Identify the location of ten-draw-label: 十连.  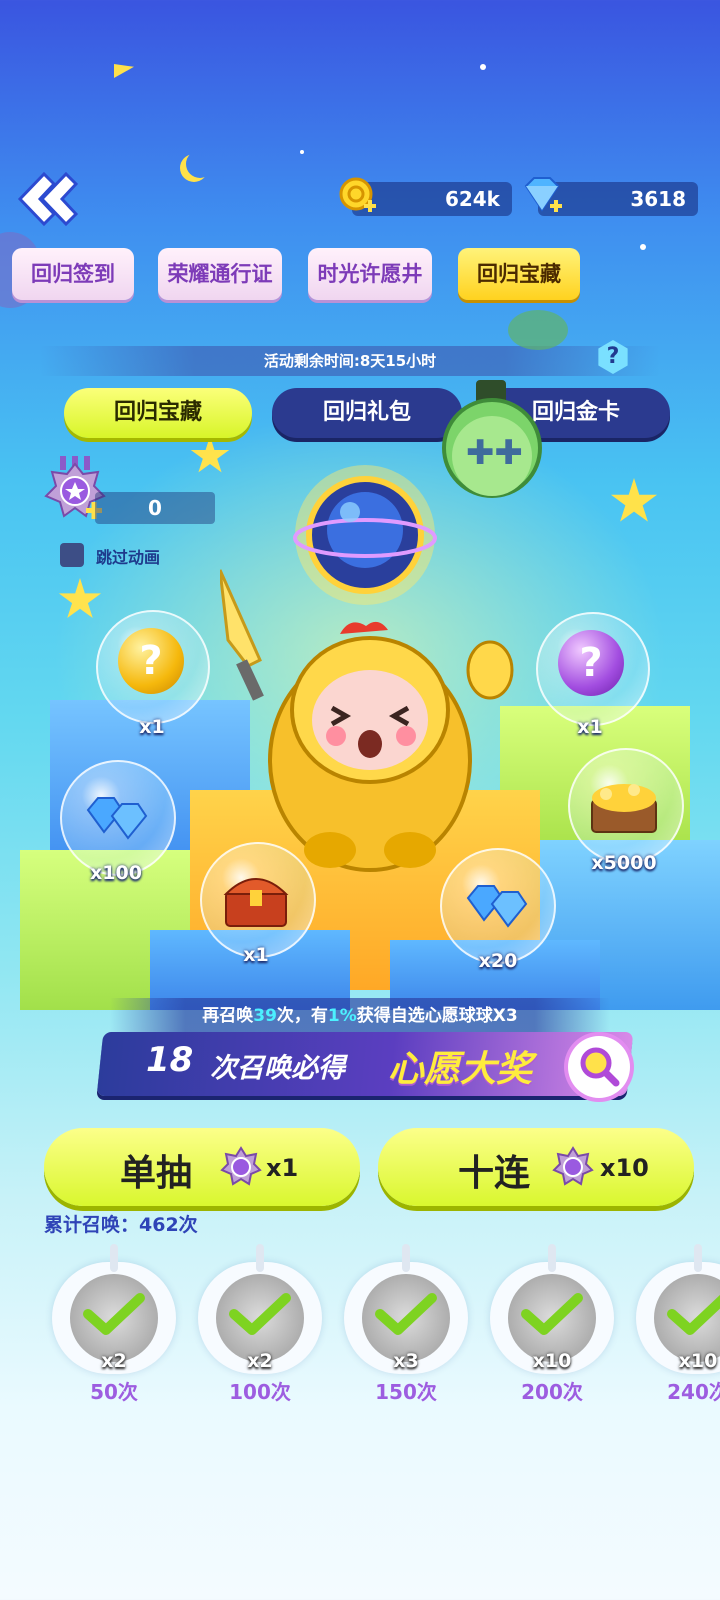
(494, 1173).